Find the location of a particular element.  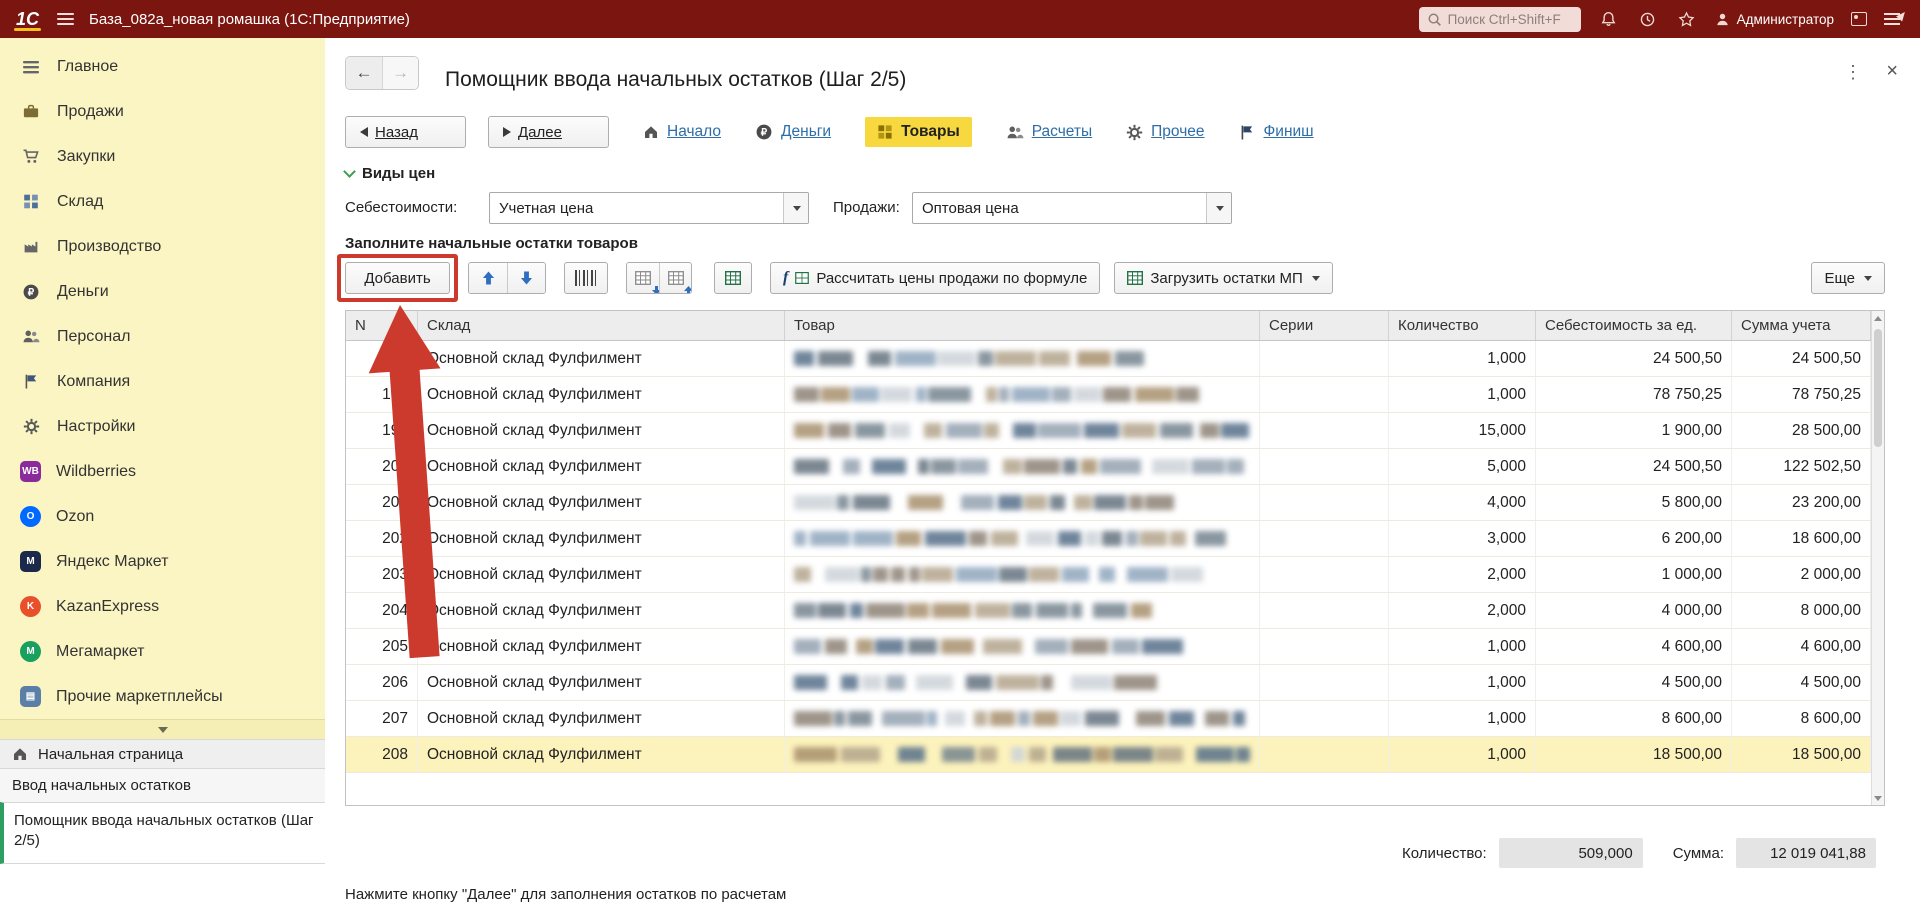

column-header-total: Сумма учета is located at coordinates (1801, 325).